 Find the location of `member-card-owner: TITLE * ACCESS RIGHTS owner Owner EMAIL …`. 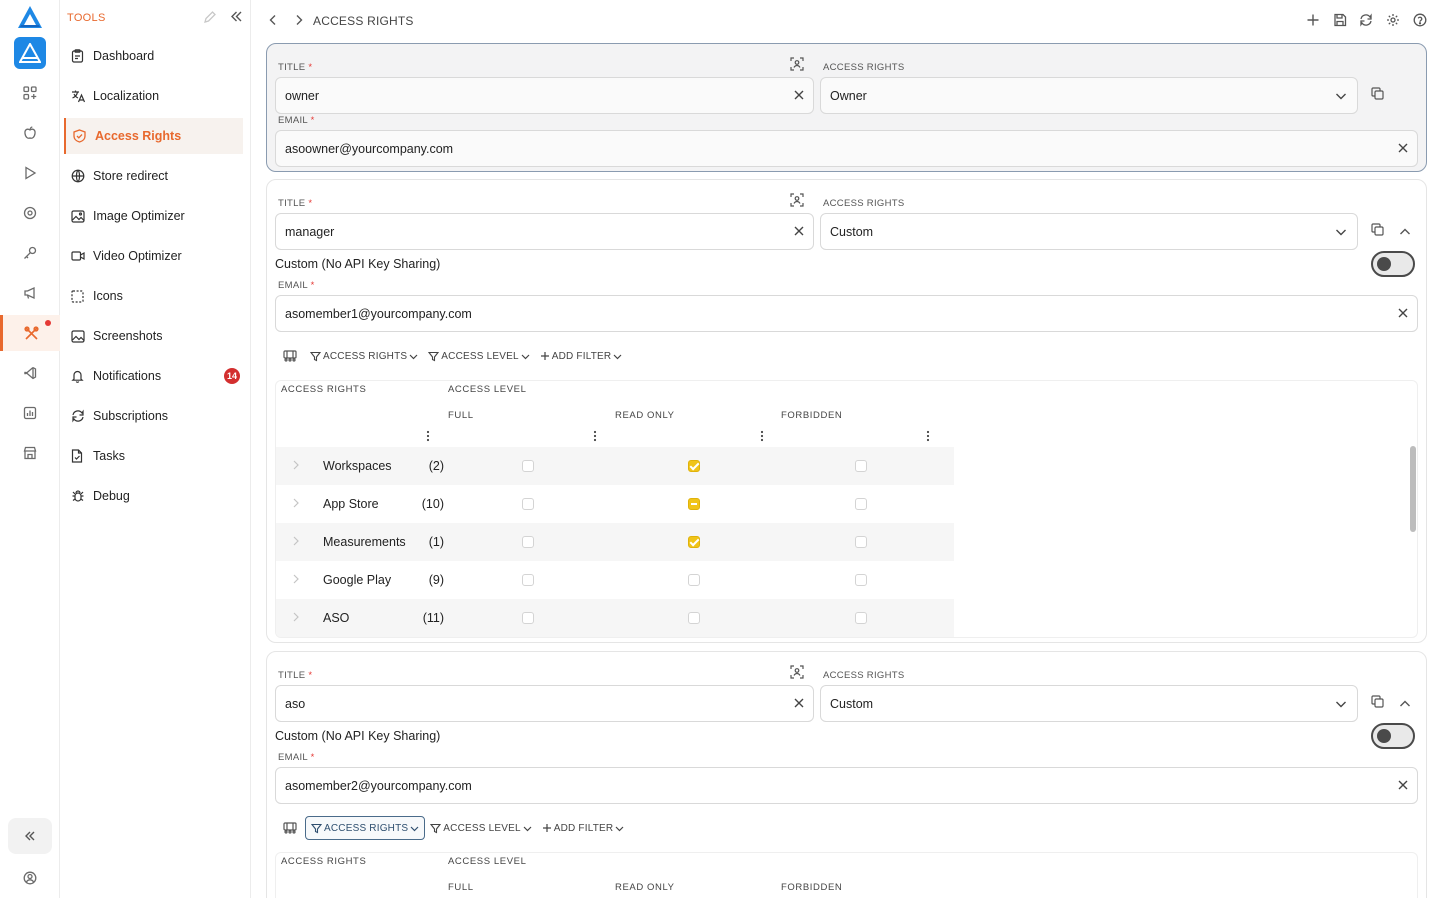

member-card-owner: TITLE * ACCESS RIGHTS owner Owner EMAIL … is located at coordinates (846, 107).